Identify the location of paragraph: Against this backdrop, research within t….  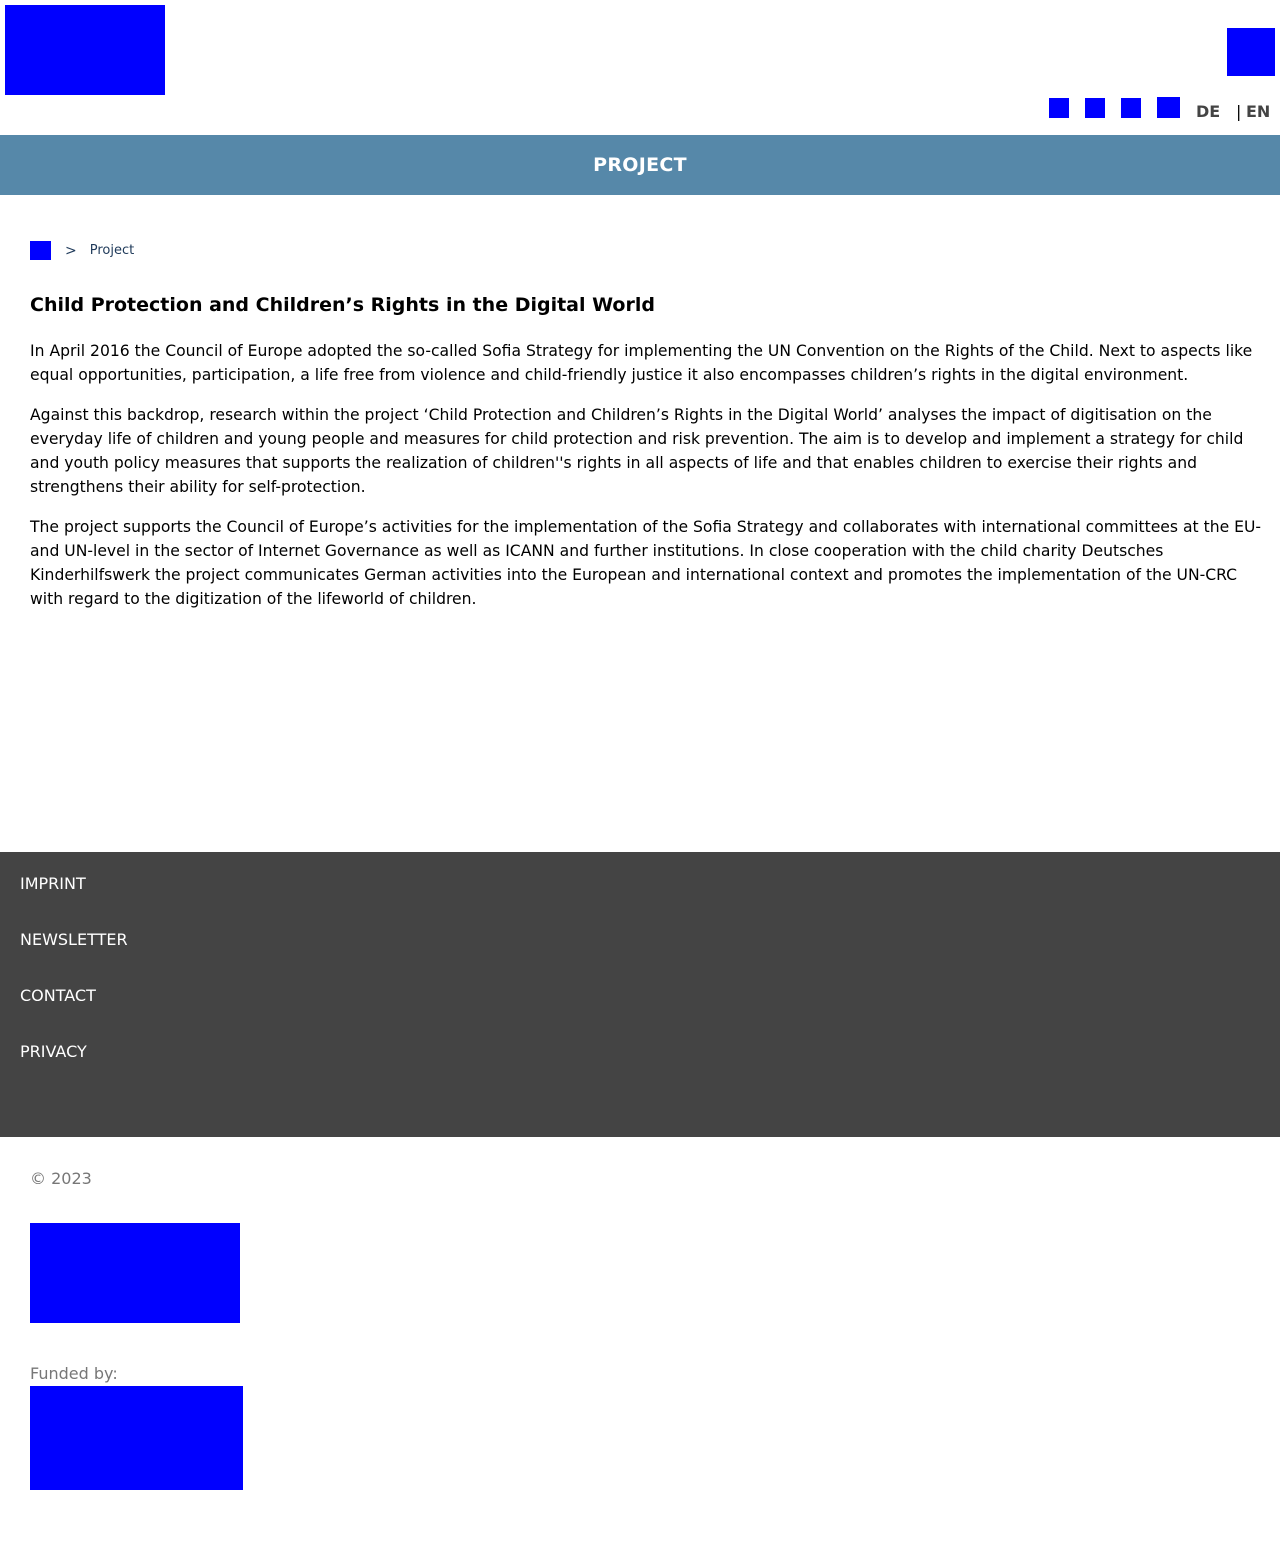
(637, 451).